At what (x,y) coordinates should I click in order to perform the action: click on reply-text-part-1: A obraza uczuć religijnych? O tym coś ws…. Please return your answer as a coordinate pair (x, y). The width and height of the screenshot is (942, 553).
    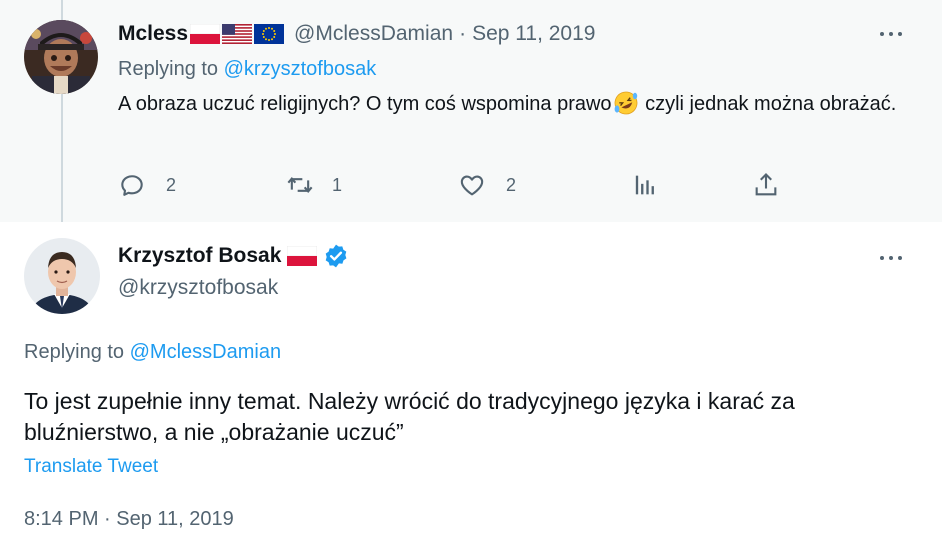
    Looking at the image, I should click on (365, 104).